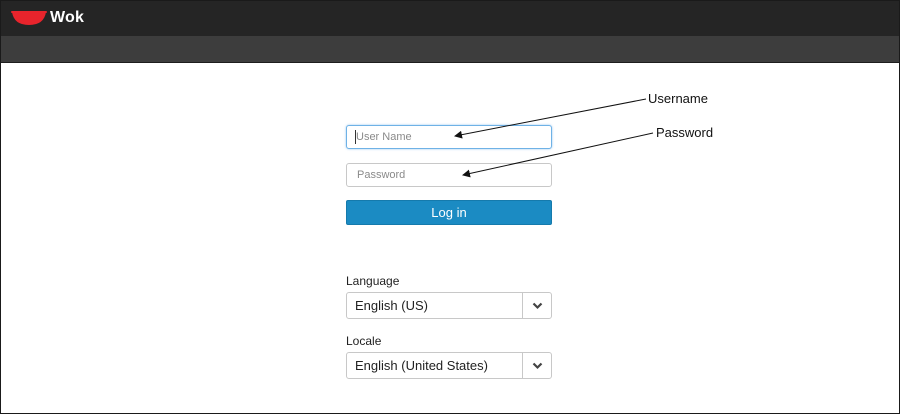 The image size is (900, 414). I want to click on locale-label: Locale, so click(364, 341).